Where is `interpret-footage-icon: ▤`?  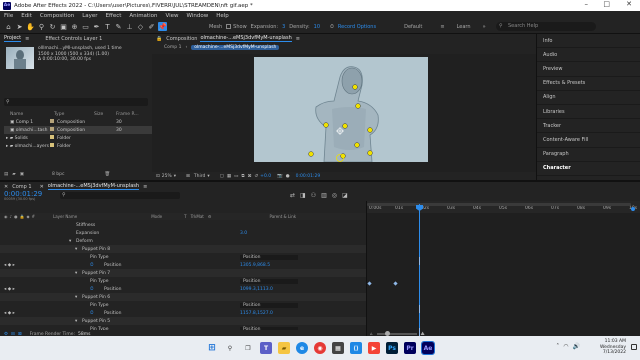
interpret-footage-icon: ▤ is located at coordinates (6, 174).